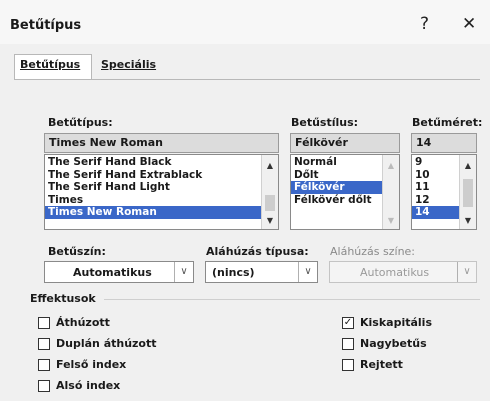 This screenshot has height=401, width=490. Describe the element at coordinates (348, 365) in the screenshot. I see `hidden-checkbox` at that location.